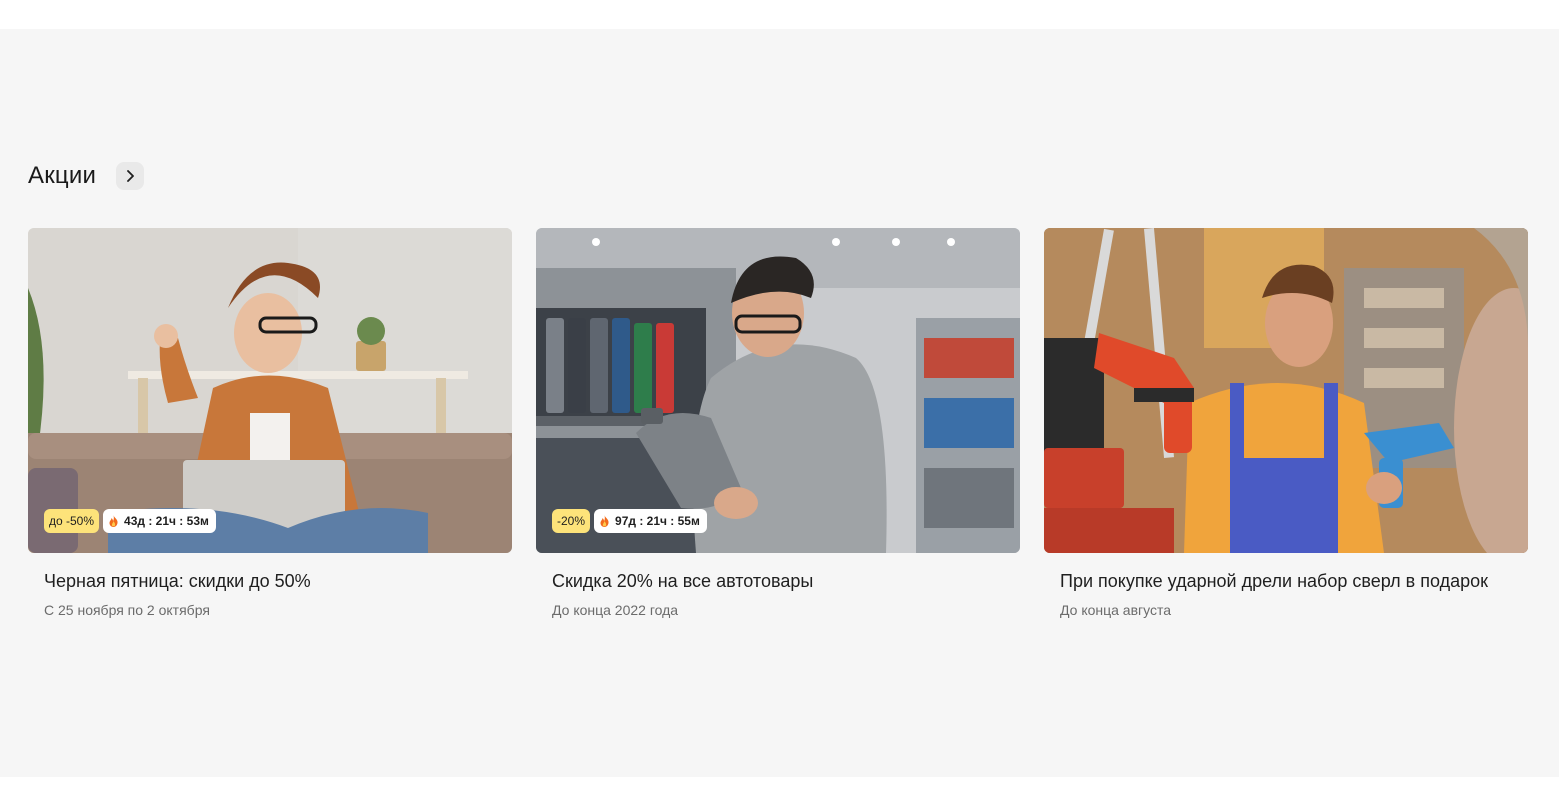  I want to click on promo-badges: до -50% 43д : 21ч : 53м, so click(130, 521).